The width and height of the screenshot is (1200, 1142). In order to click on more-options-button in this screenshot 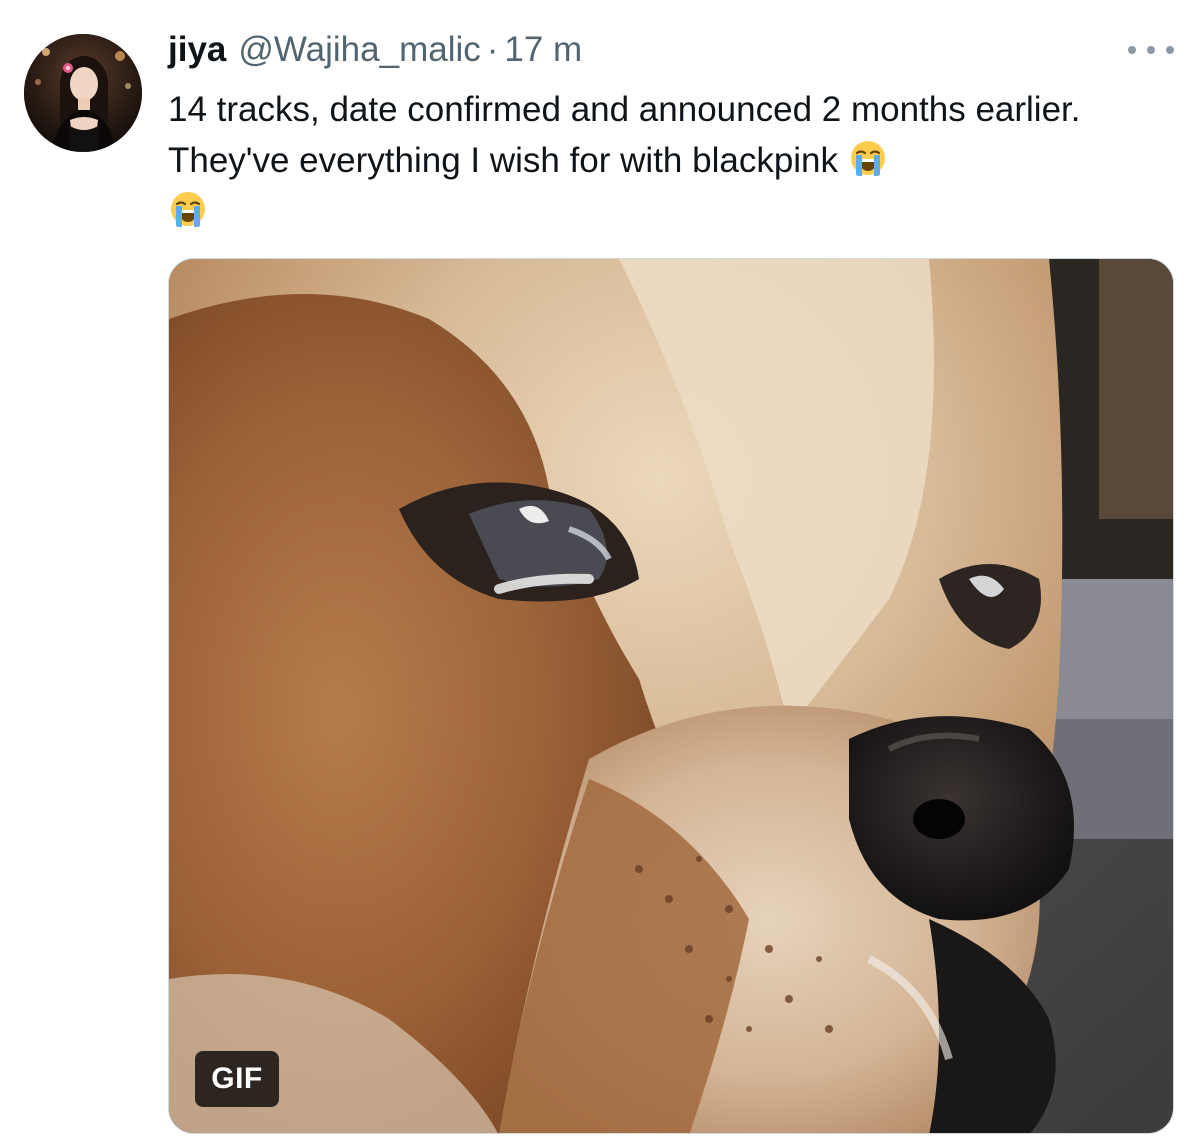, I will do `click(1151, 50)`.